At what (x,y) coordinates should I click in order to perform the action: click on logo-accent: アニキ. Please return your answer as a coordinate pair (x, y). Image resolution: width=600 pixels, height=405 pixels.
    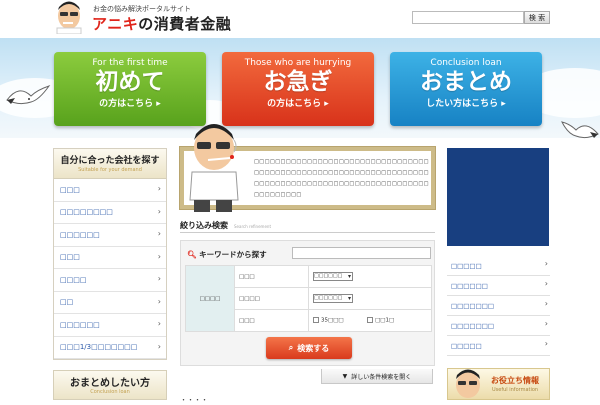
    Looking at the image, I should click on (115, 24).